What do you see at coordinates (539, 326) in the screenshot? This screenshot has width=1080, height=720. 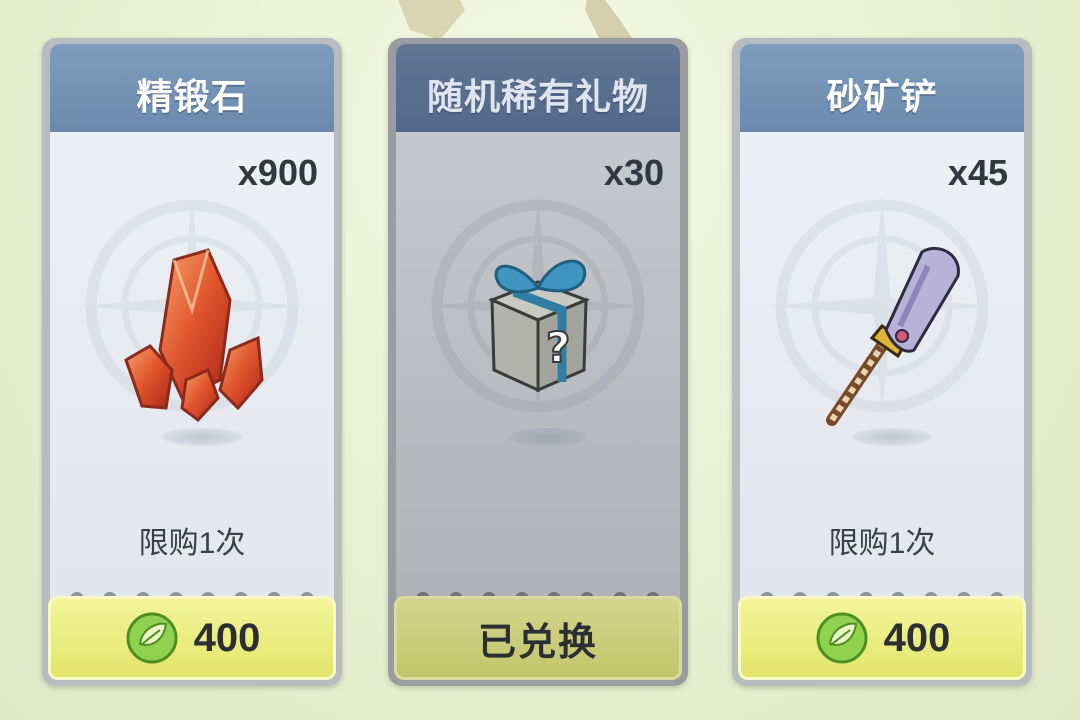 I see `mystery-gift-box-icon: ?` at bounding box center [539, 326].